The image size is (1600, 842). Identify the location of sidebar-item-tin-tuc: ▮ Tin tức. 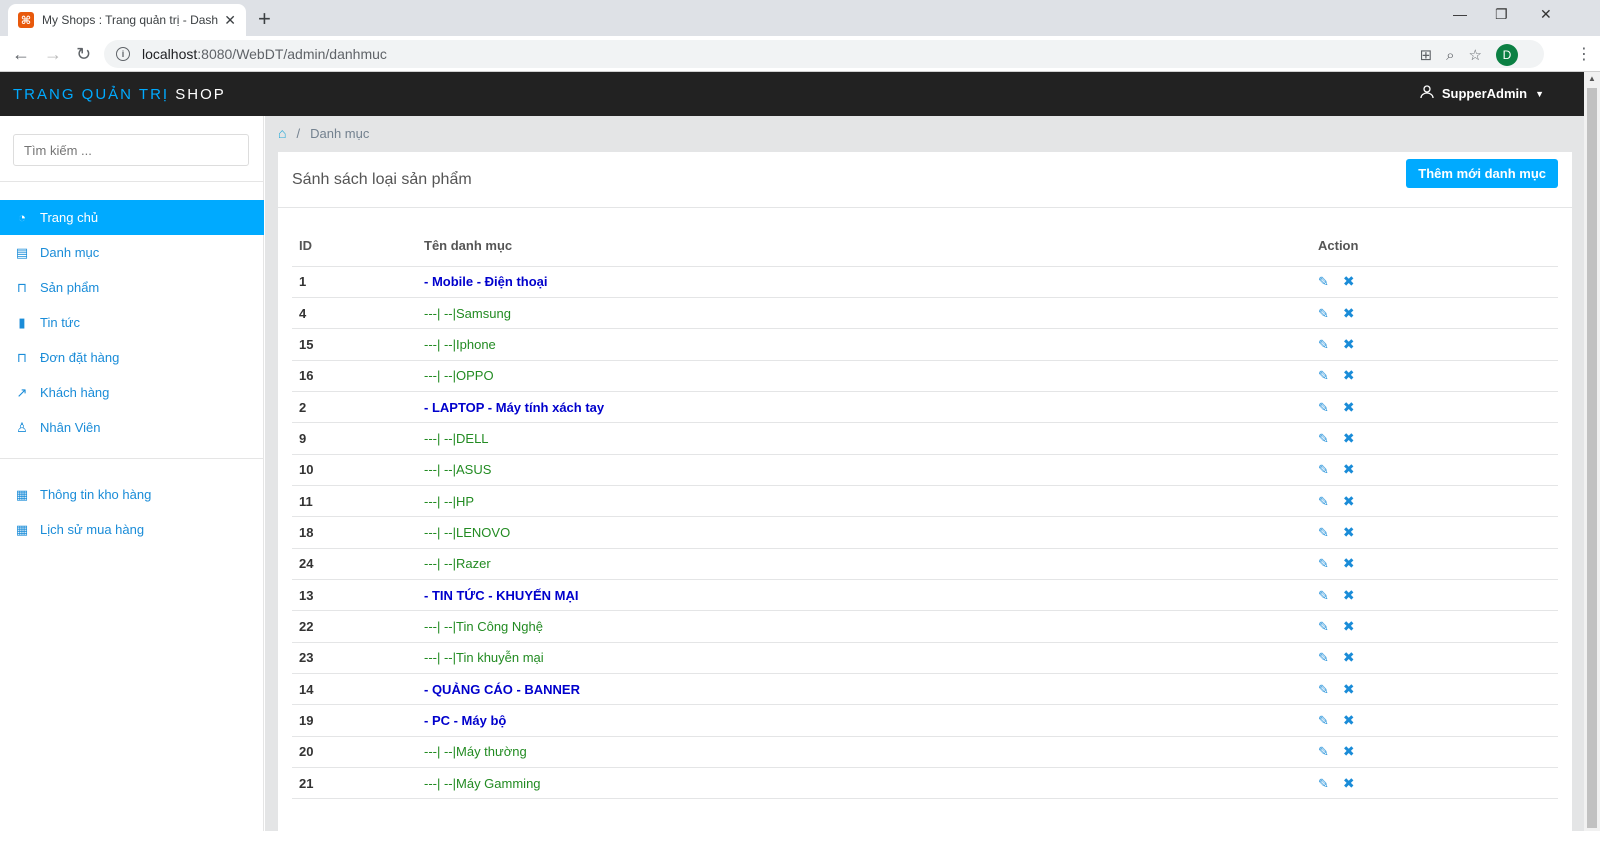
(132, 322).